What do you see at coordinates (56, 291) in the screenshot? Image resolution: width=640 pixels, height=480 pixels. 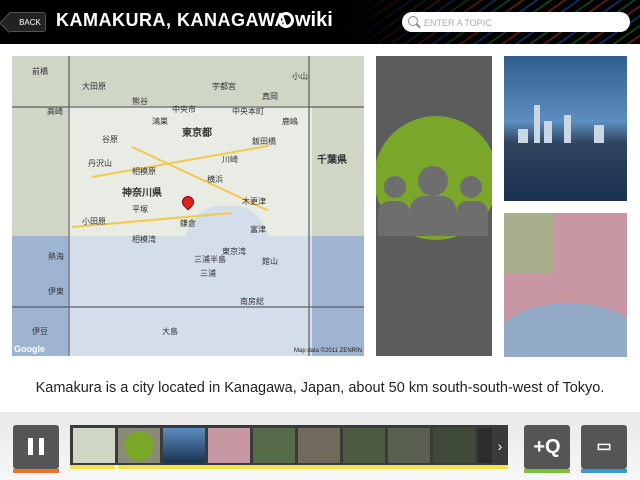 I see `map-label: 伊東` at bounding box center [56, 291].